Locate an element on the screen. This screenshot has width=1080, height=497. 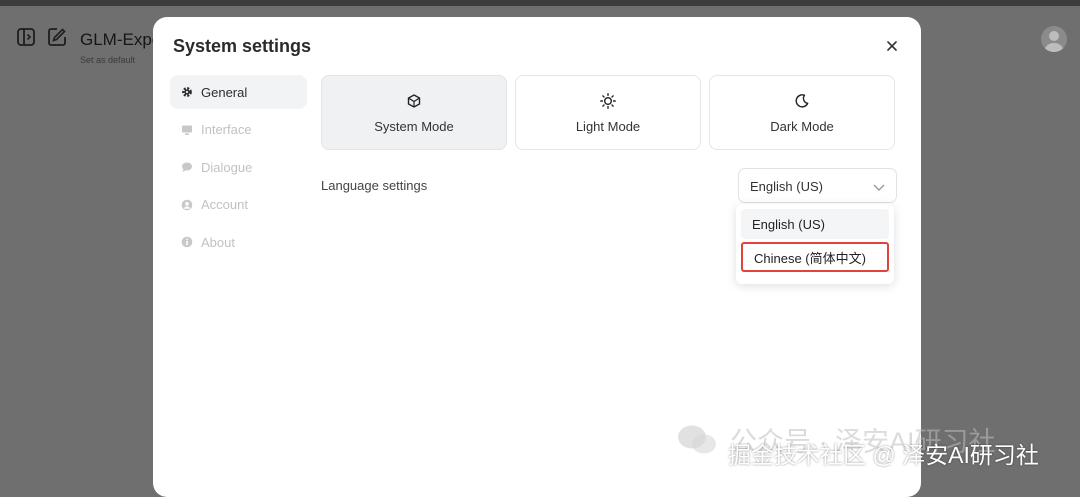
chat-bubble-icon is located at coordinates (187, 167).